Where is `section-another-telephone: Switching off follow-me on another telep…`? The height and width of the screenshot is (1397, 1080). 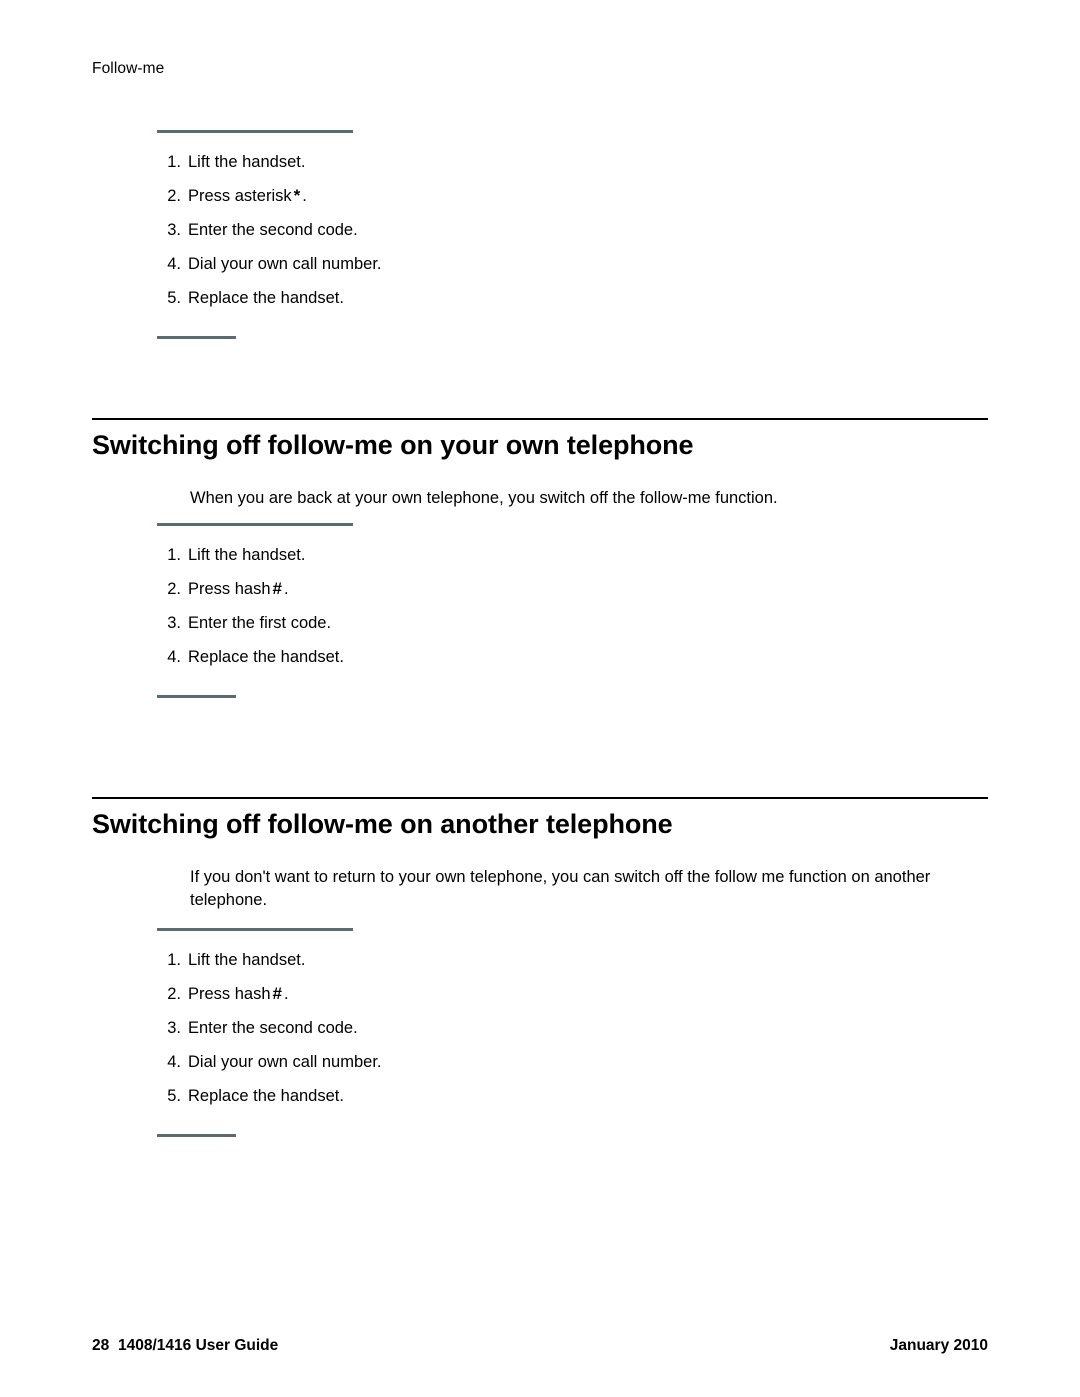 section-another-telephone: Switching off follow-me on another telep… is located at coordinates (540, 854).